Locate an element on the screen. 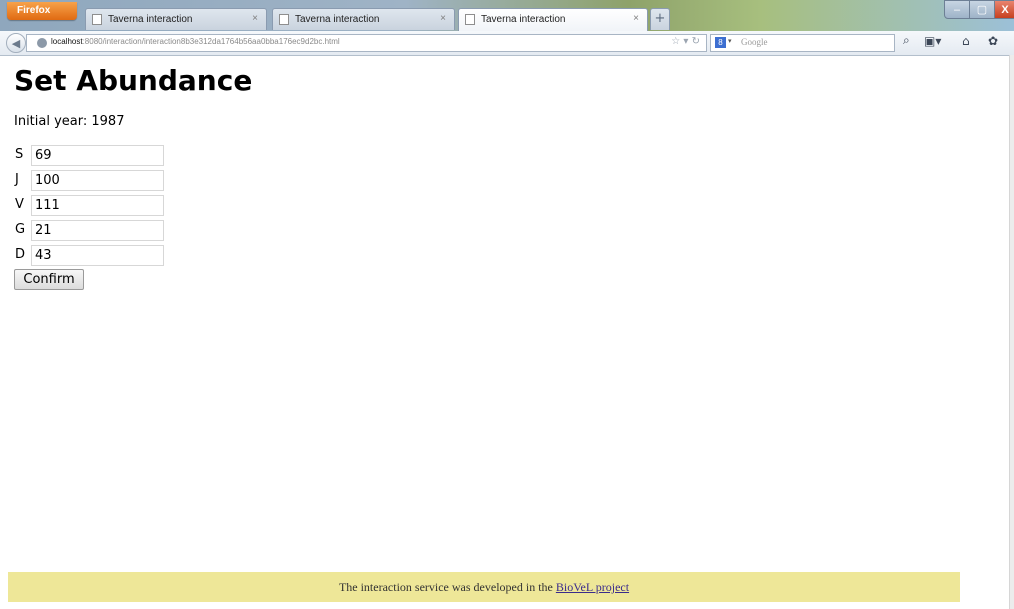 This screenshot has width=1014, height=609. addon-icon: ✿ is located at coordinates (993, 41).